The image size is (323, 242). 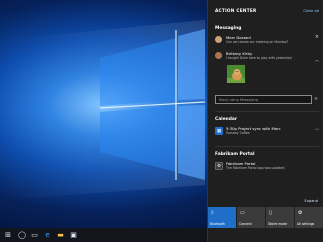 What do you see at coordinates (311, 10) in the screenshot?
I see `clear-all-link: Clear all` at bounding box center [311, 10].